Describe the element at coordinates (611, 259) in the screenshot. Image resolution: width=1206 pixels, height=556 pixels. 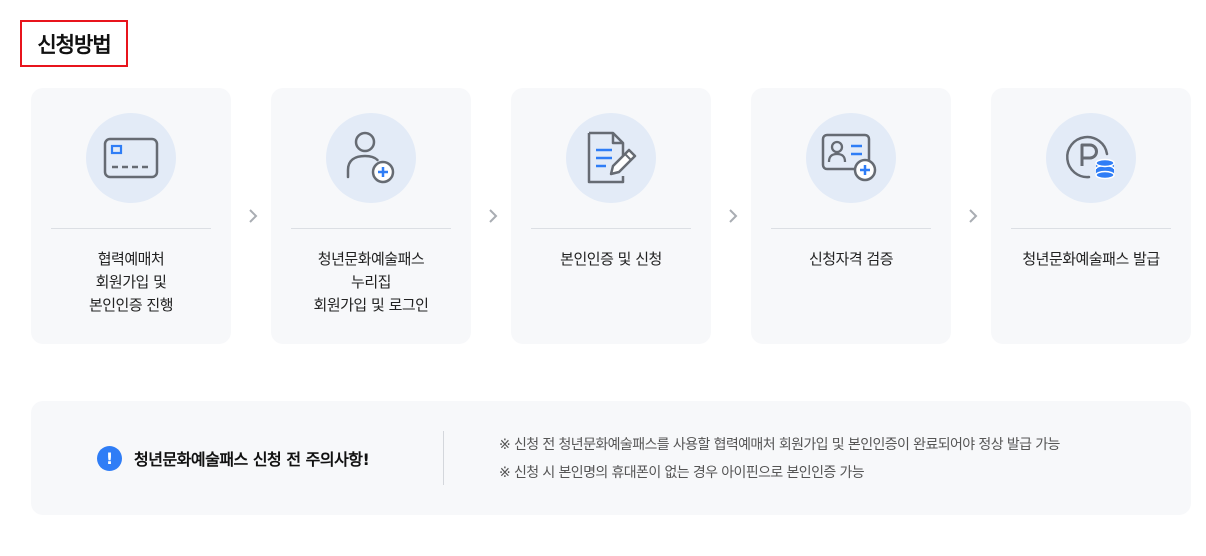
I see `step-label: 본인인증 및 신청` at that location.